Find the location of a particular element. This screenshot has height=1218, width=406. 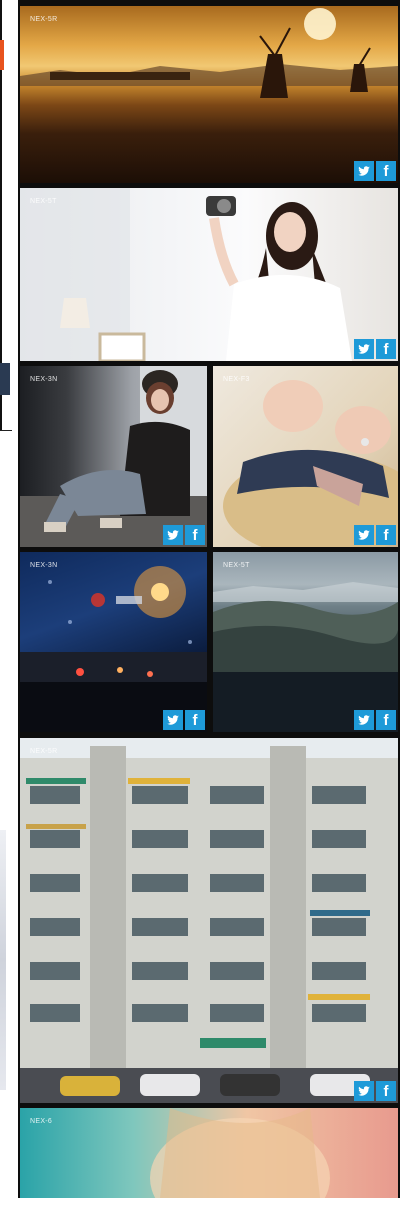

girl-scene is located at coordinates (113, 456).